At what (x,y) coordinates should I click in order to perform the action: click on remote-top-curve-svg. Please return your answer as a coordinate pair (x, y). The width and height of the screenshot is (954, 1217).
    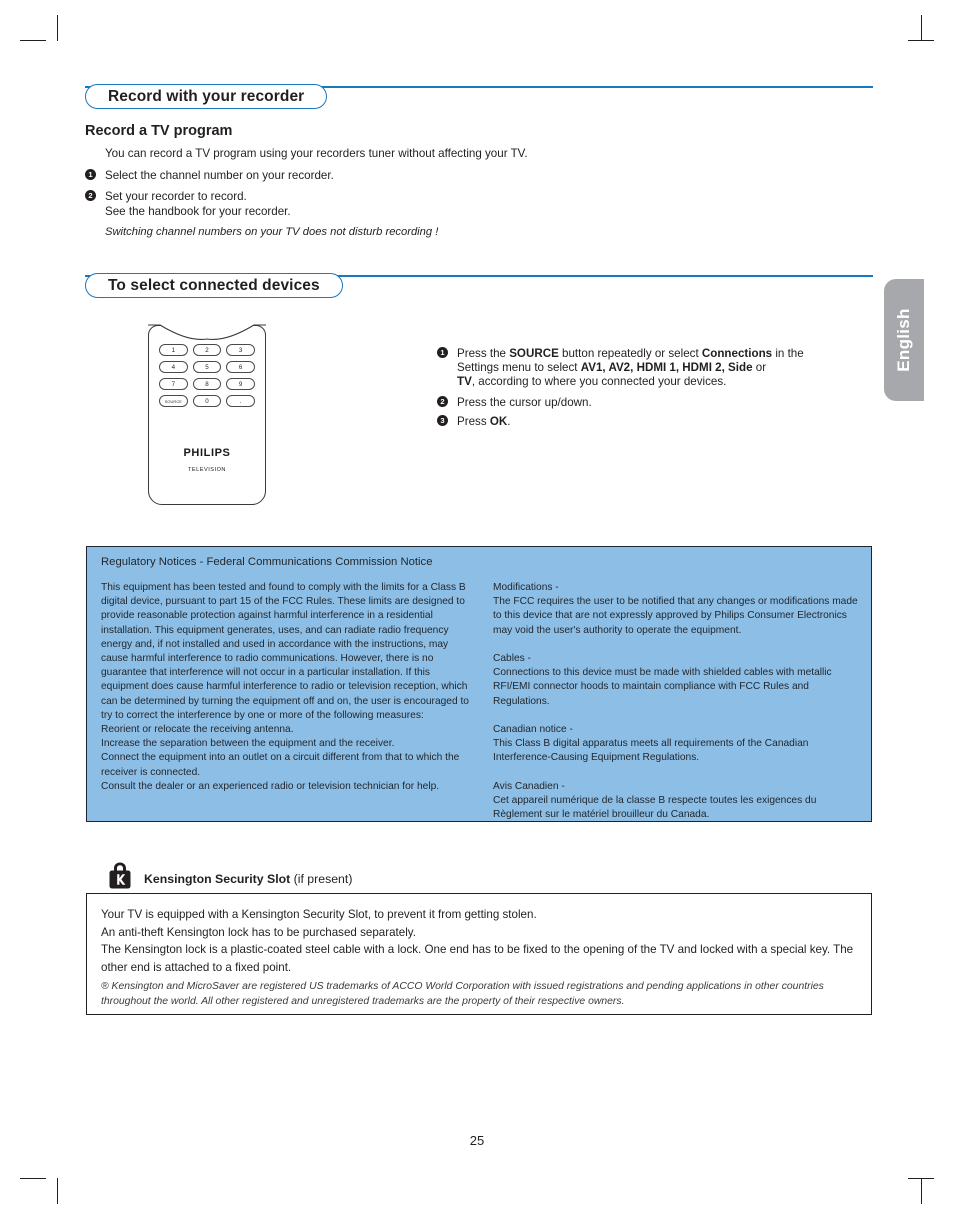
    Looking at the image, I should click on (207, 332).